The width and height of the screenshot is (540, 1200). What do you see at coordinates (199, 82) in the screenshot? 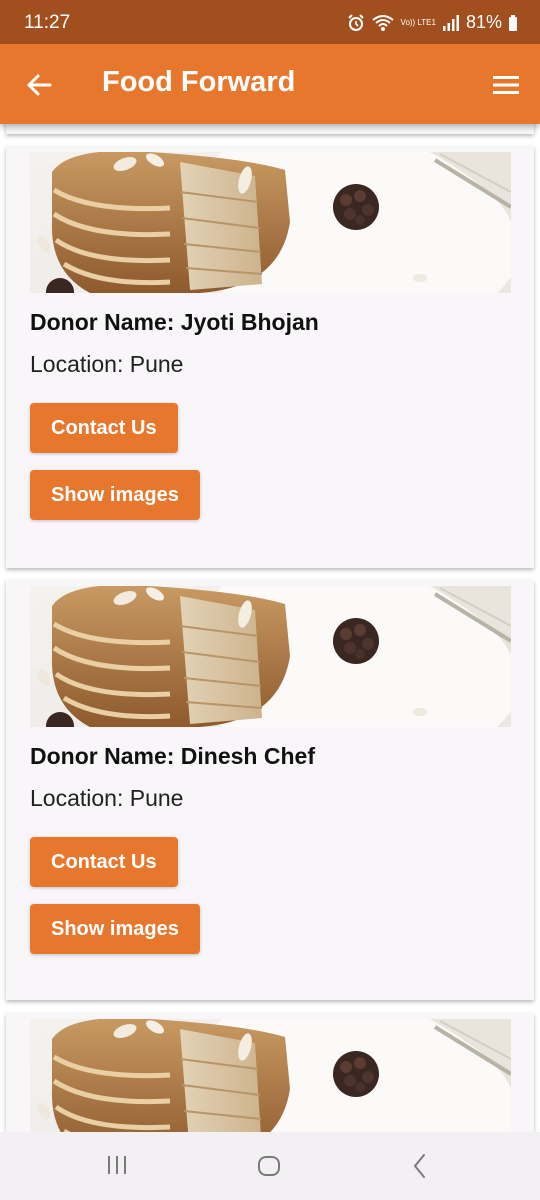
I see `app-title: Food Forward` at bounding box center [199, 82].